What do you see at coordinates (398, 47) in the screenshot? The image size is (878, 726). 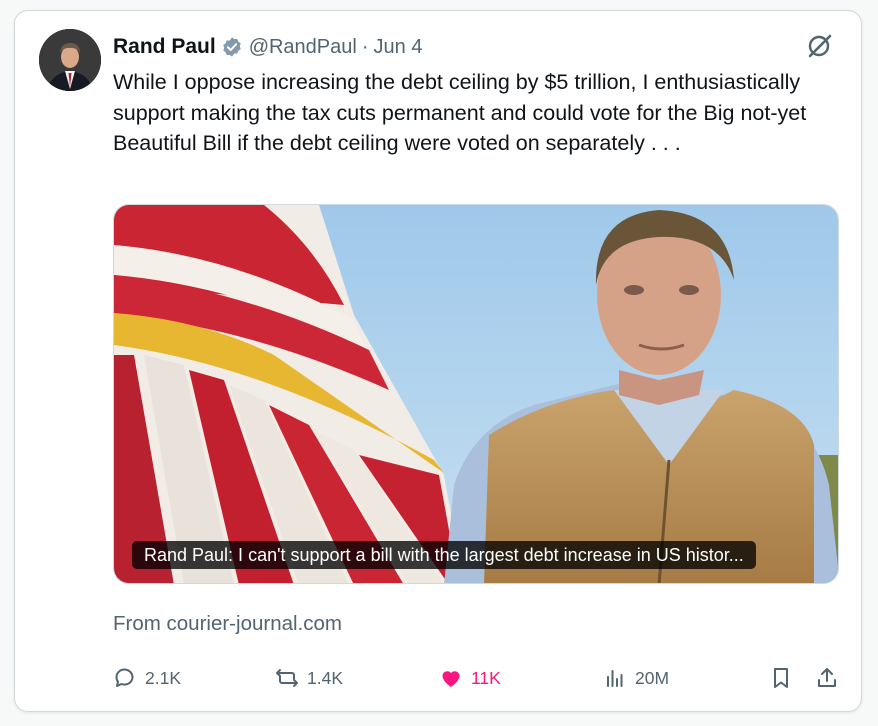 I see `post-date: Jun 4` at bounding box center [398, 47].